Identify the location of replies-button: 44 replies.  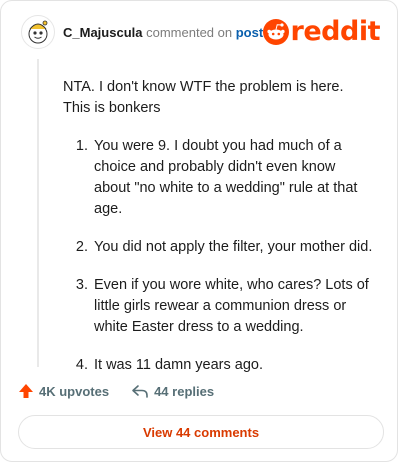
(172, 391).